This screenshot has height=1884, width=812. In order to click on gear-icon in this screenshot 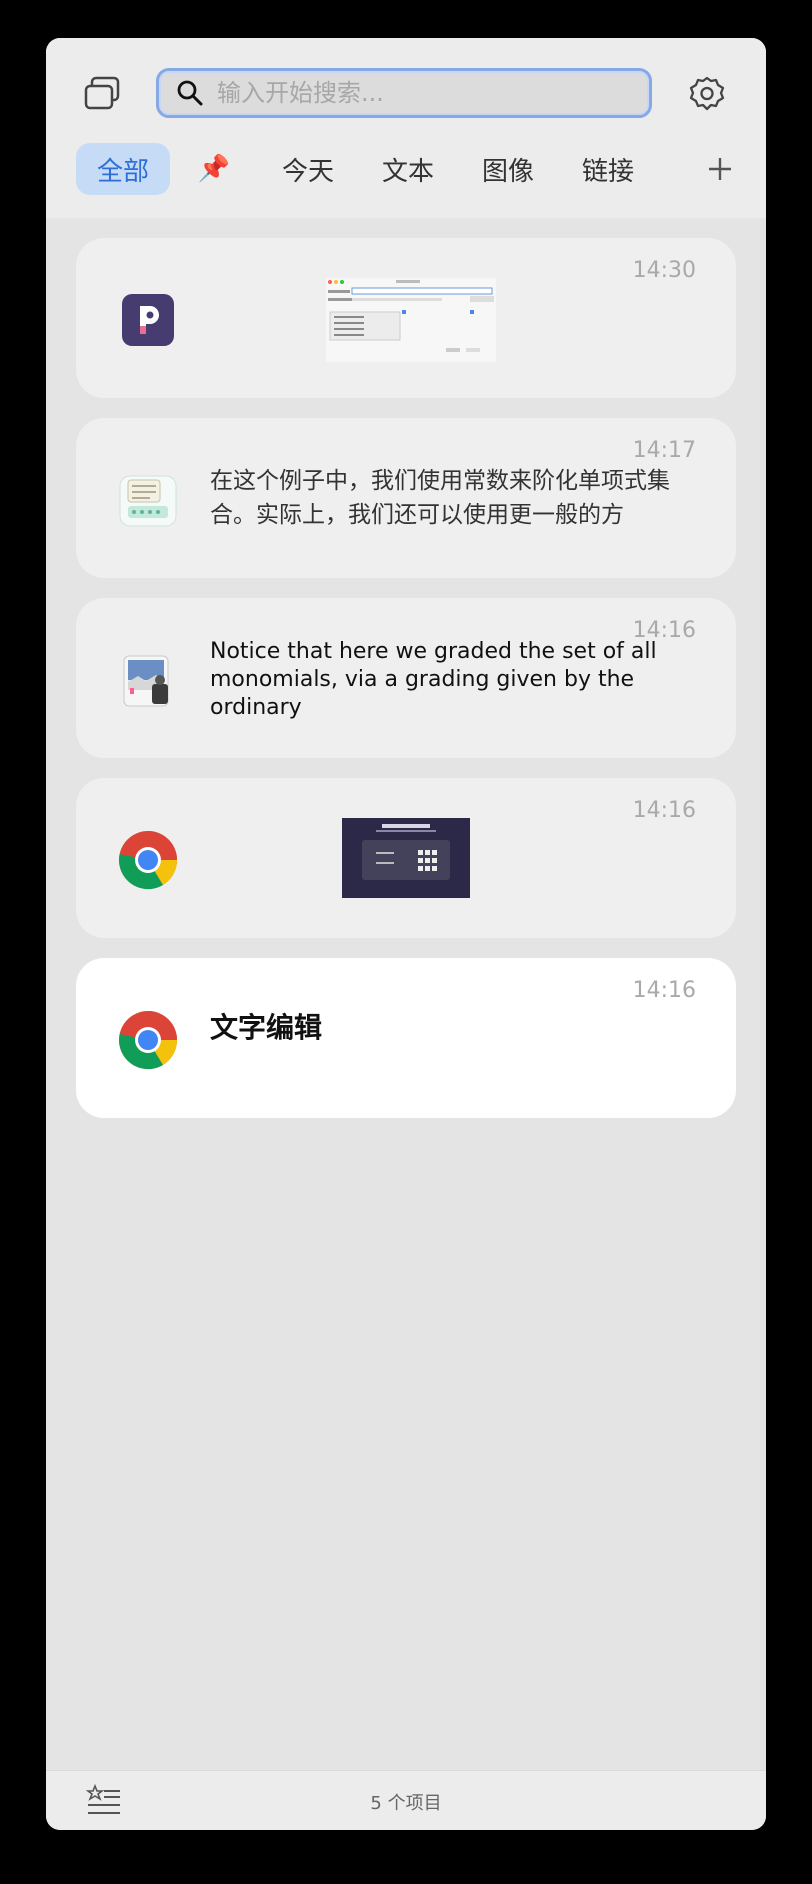, I will do `click(707, 93)`.